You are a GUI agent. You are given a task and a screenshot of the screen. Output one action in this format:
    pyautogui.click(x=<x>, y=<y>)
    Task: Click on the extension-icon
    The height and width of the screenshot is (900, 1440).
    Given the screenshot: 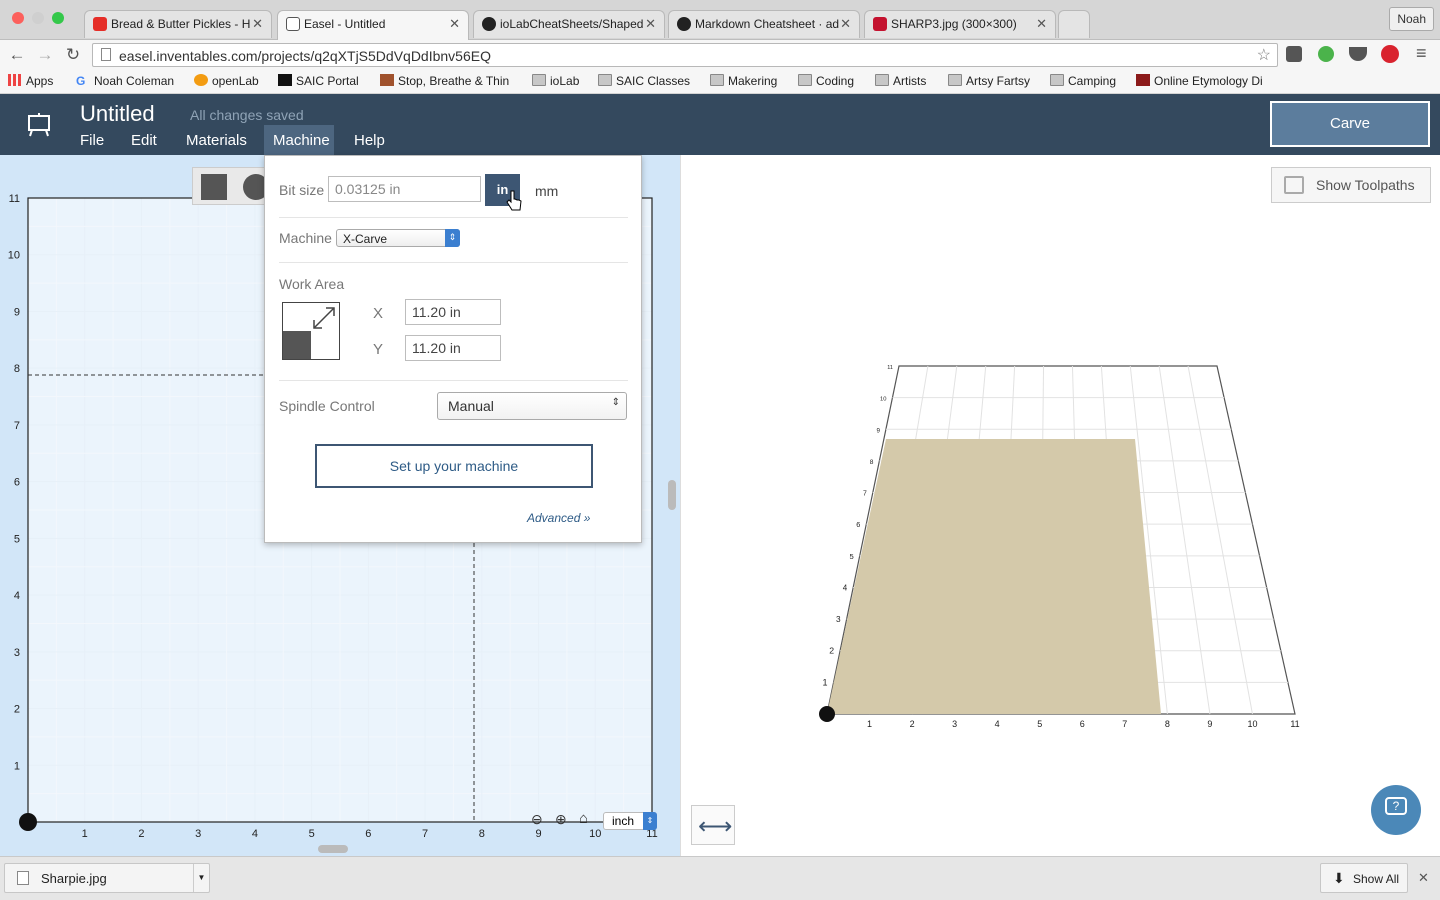 What is the action you would take?
    pyautogui.click(x=1294, y=54)
    